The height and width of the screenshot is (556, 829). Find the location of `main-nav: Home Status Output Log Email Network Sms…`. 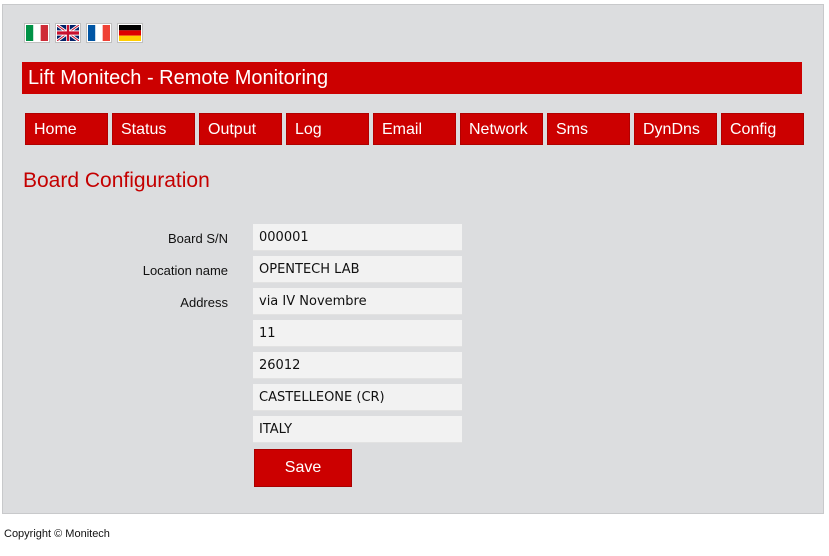

main-nav: Home Status Output Log Email Network Sms… is located at coordinates (414, 129).